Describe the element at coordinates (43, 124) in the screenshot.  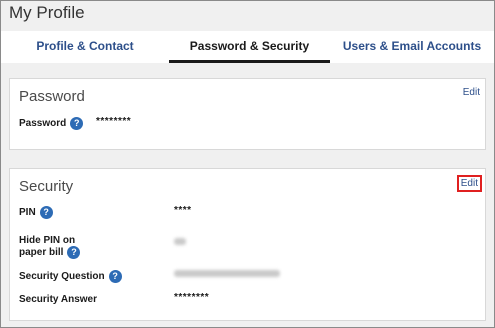
I see `password-label: Password` at that location.